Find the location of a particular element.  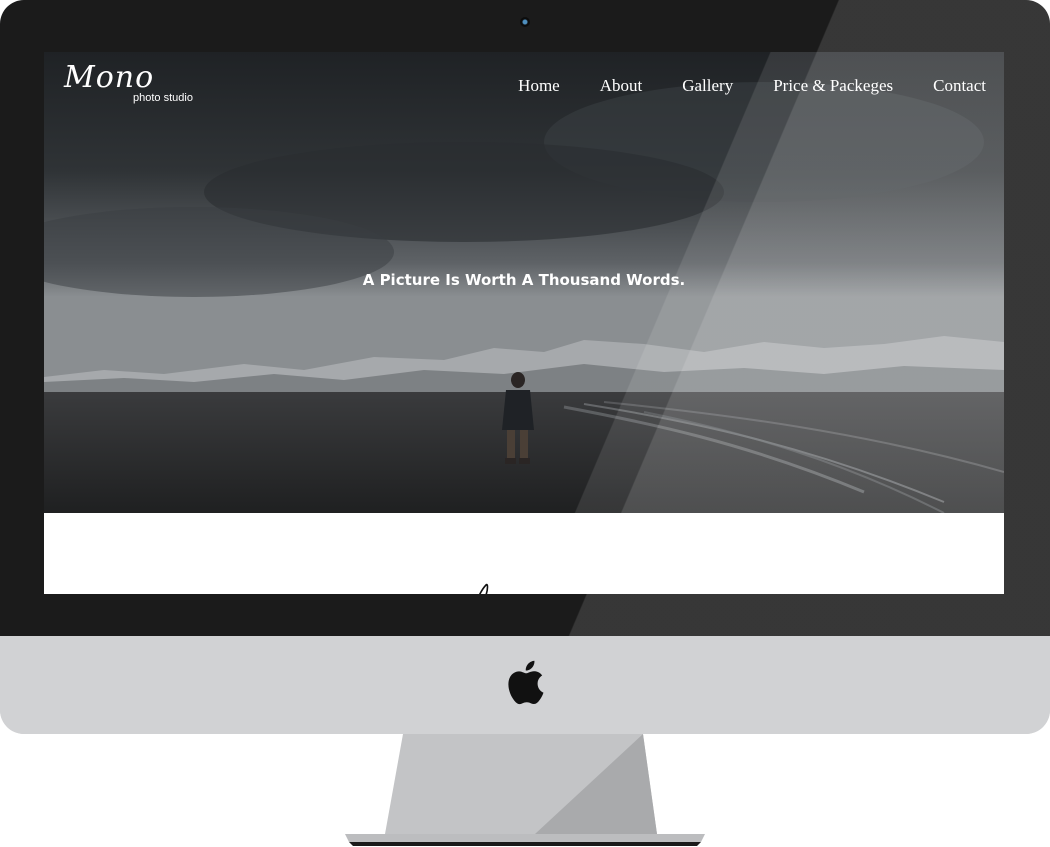

nav-gallery: Gallery is located at coordinates (707, 86).